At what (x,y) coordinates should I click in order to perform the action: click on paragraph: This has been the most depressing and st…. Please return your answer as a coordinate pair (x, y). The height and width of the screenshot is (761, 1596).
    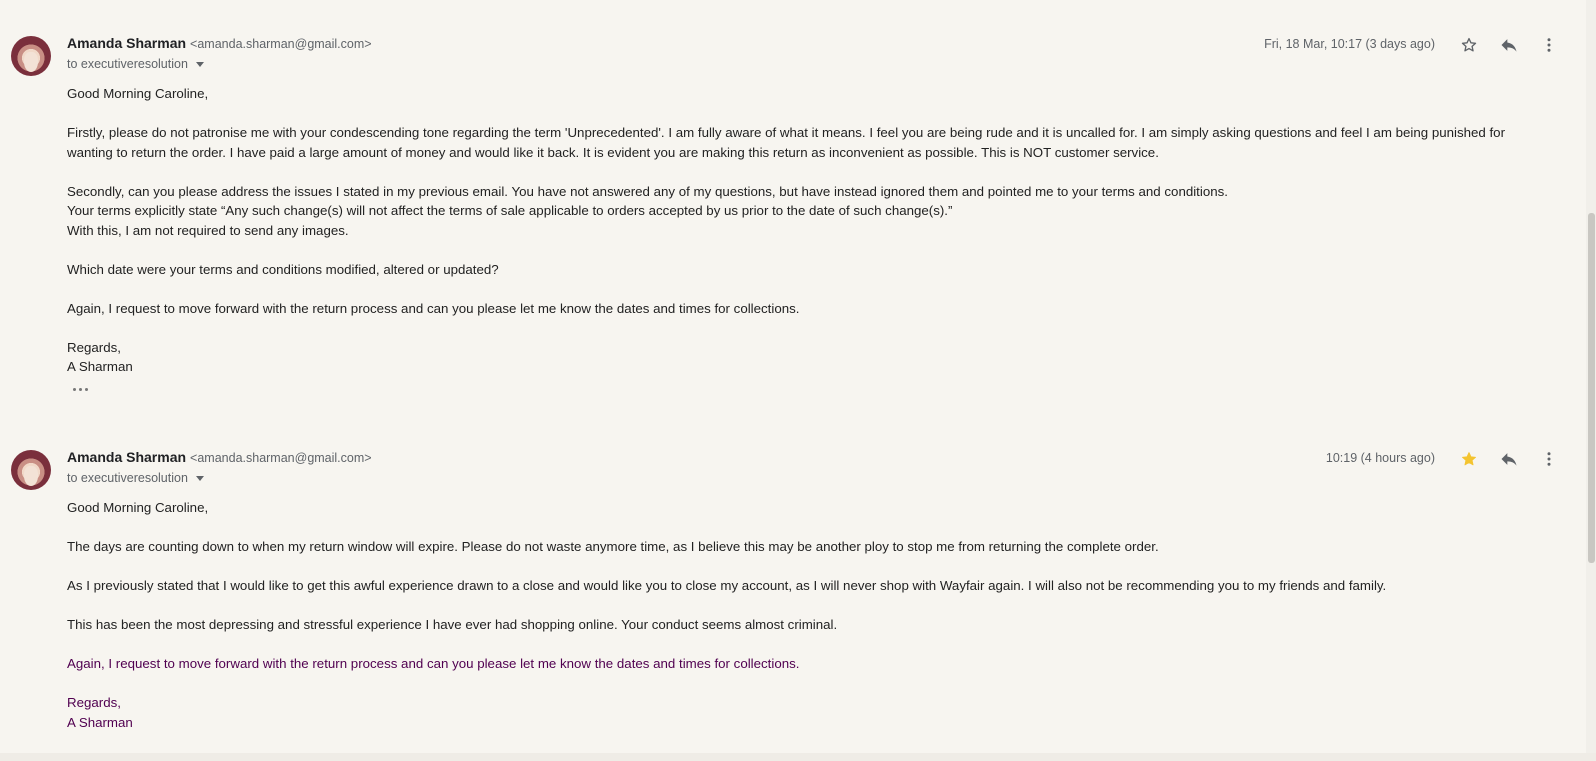
    Looking at the image, I should click on (452, 624).